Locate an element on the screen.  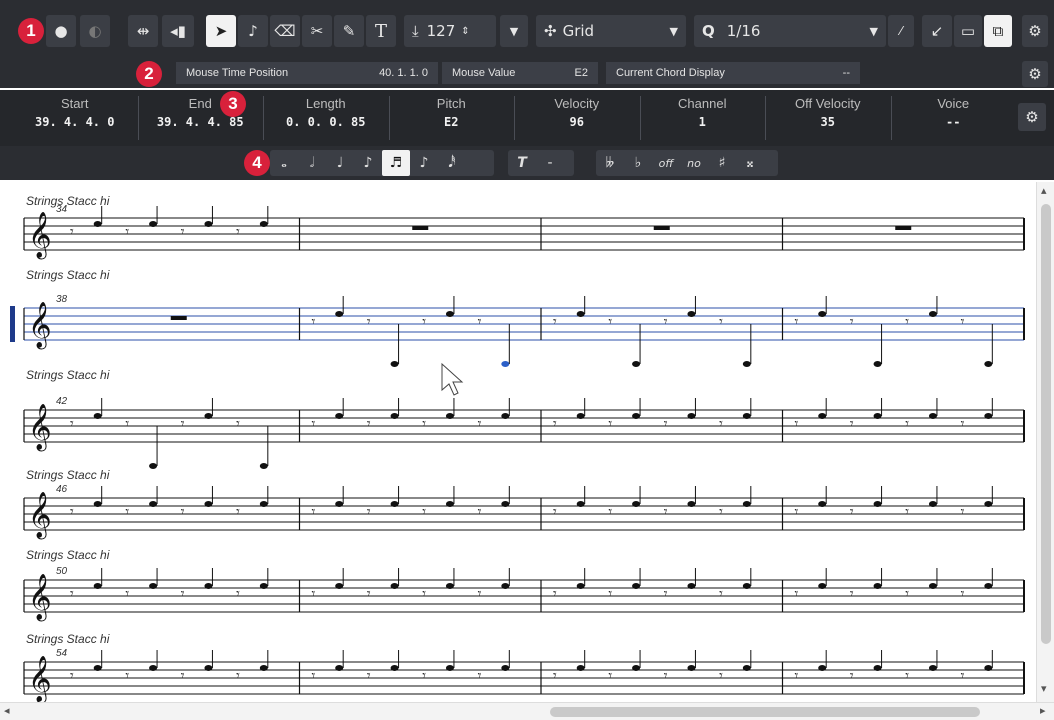
scroll-left-icon: ◂ is located at coordinates (7, 710).